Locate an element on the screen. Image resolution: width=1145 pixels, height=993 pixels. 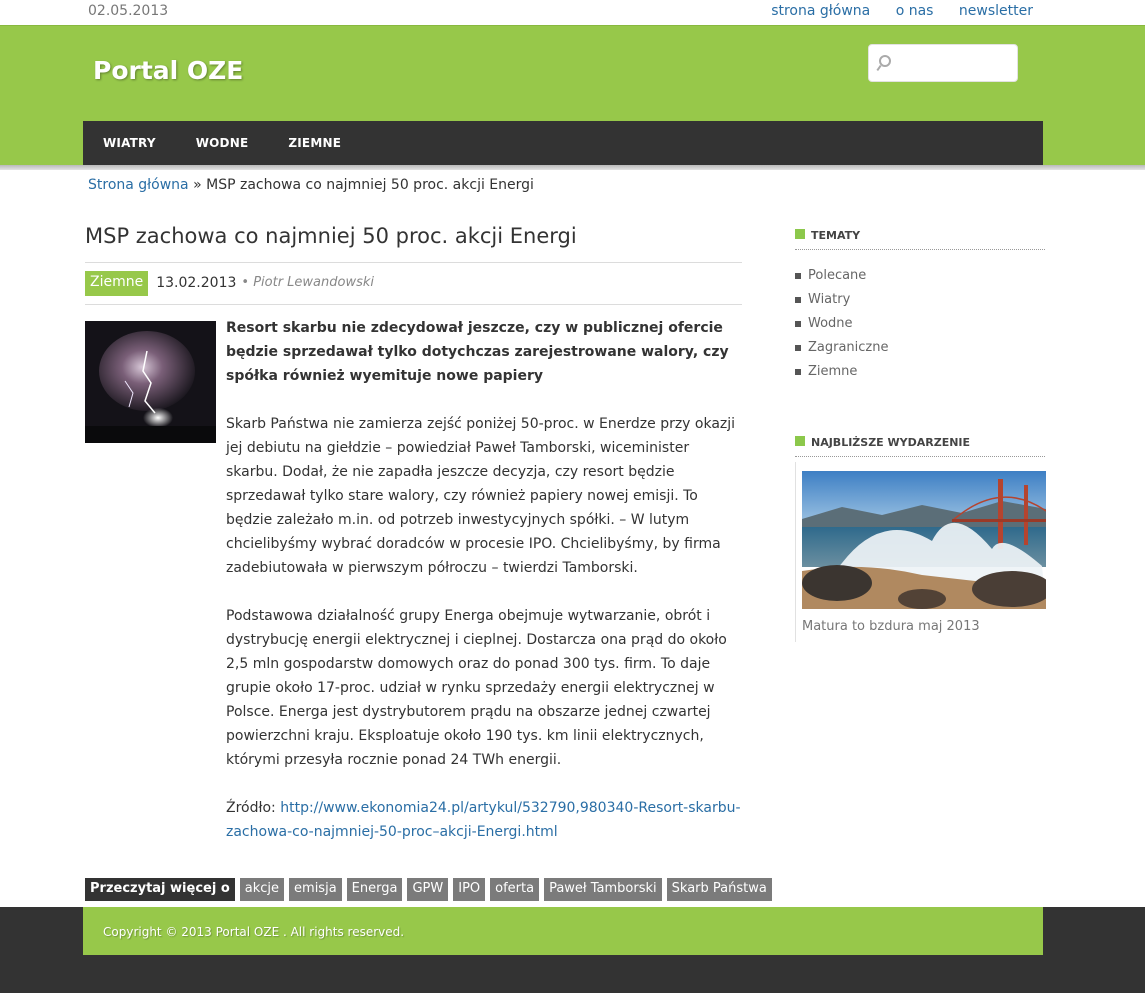
topics-widget-title: TEMATY is located at coordinates (920, 239).